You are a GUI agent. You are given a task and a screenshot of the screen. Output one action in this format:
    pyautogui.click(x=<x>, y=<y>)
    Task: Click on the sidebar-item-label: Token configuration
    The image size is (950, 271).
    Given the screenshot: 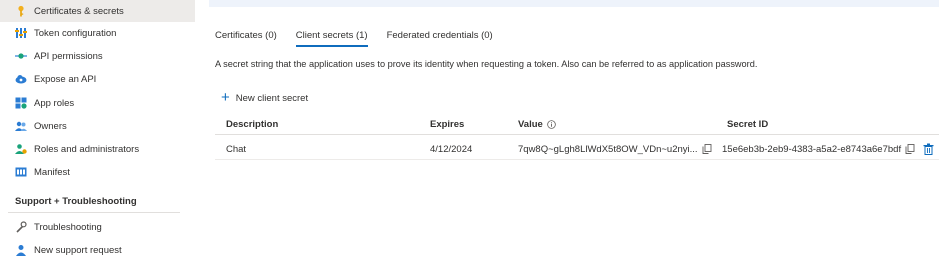 What is the action you would take?
    pyautogui.click(x=75, y=33)
    